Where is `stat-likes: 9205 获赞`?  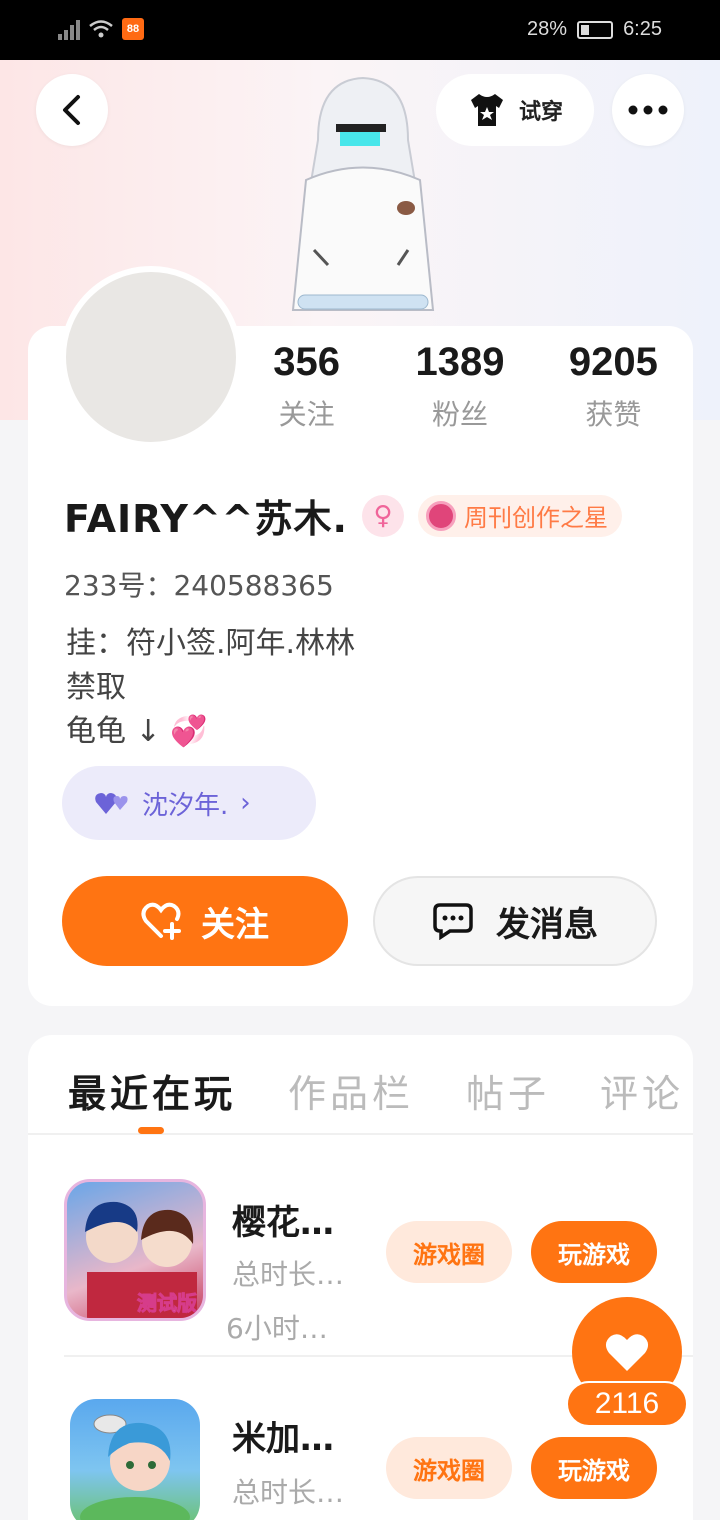 stat-likes: 9205 获赞 is located at coordinates (613, 386).